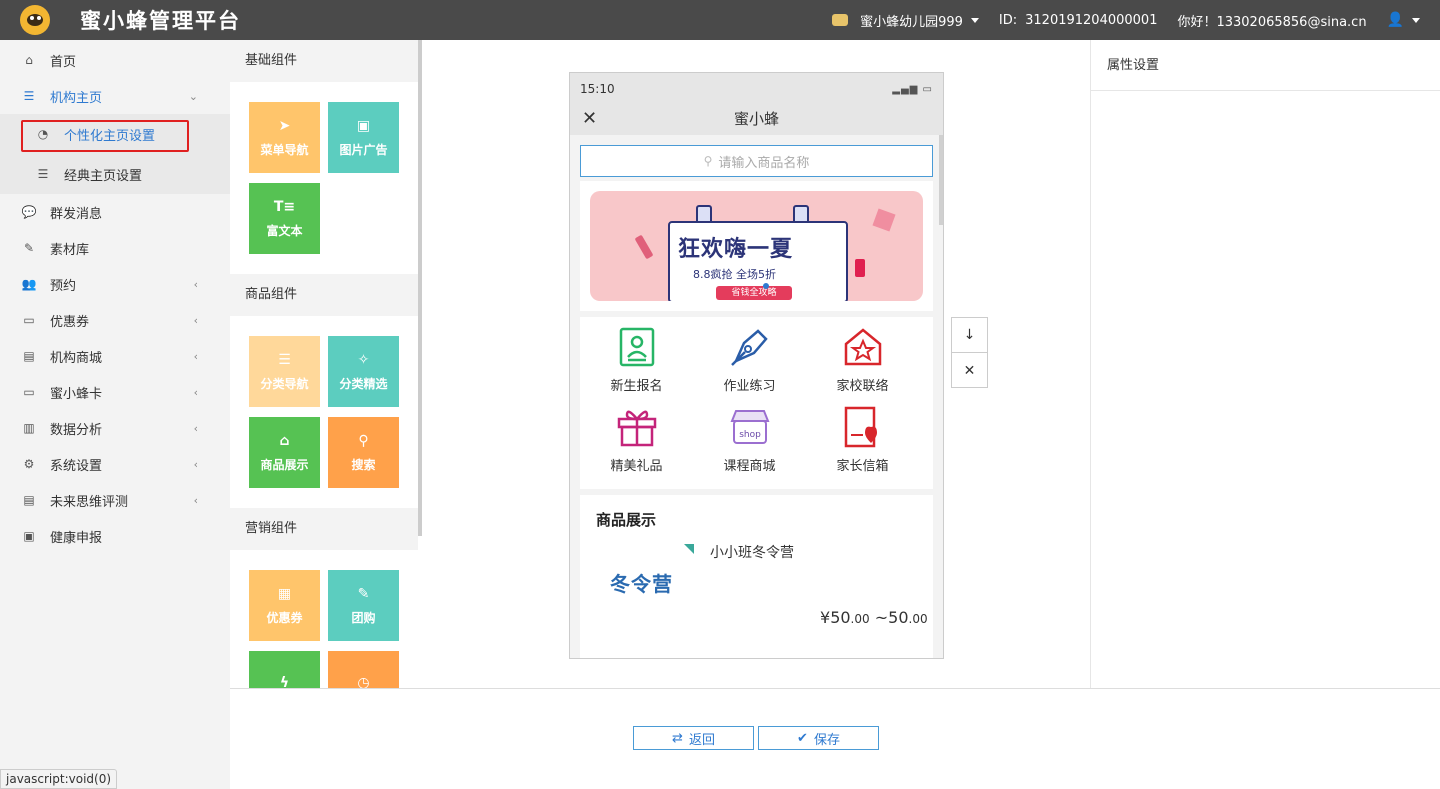 The image size is (1440, 789). What do you see at coordinates (115, 392) in the screenshot?
I see `sidebar-item-bee-card: ▭ 蜜小蜂卡 ‹` at bounding box center [115, 392].